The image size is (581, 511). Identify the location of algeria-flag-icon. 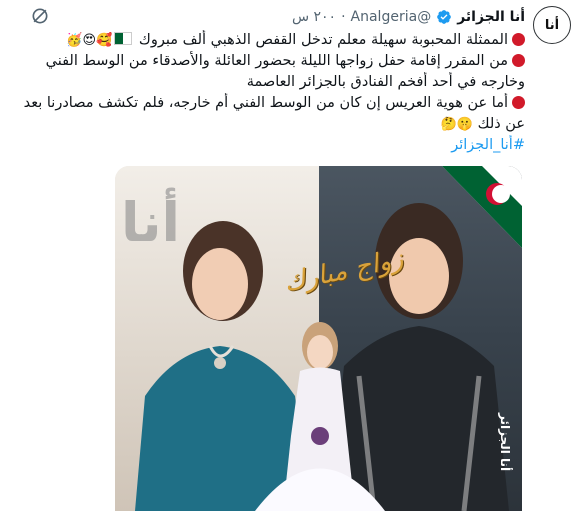
(123, 38).